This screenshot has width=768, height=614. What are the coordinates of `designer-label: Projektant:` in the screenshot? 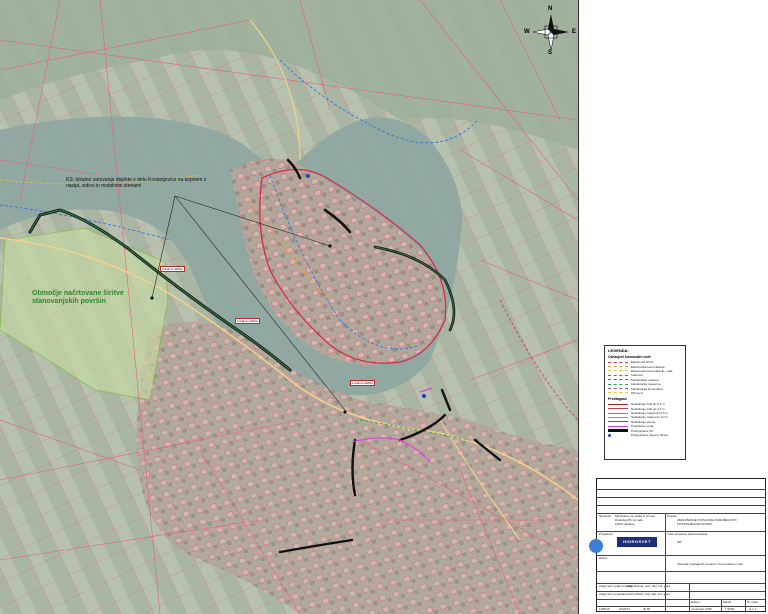 It's located at (606, 534).